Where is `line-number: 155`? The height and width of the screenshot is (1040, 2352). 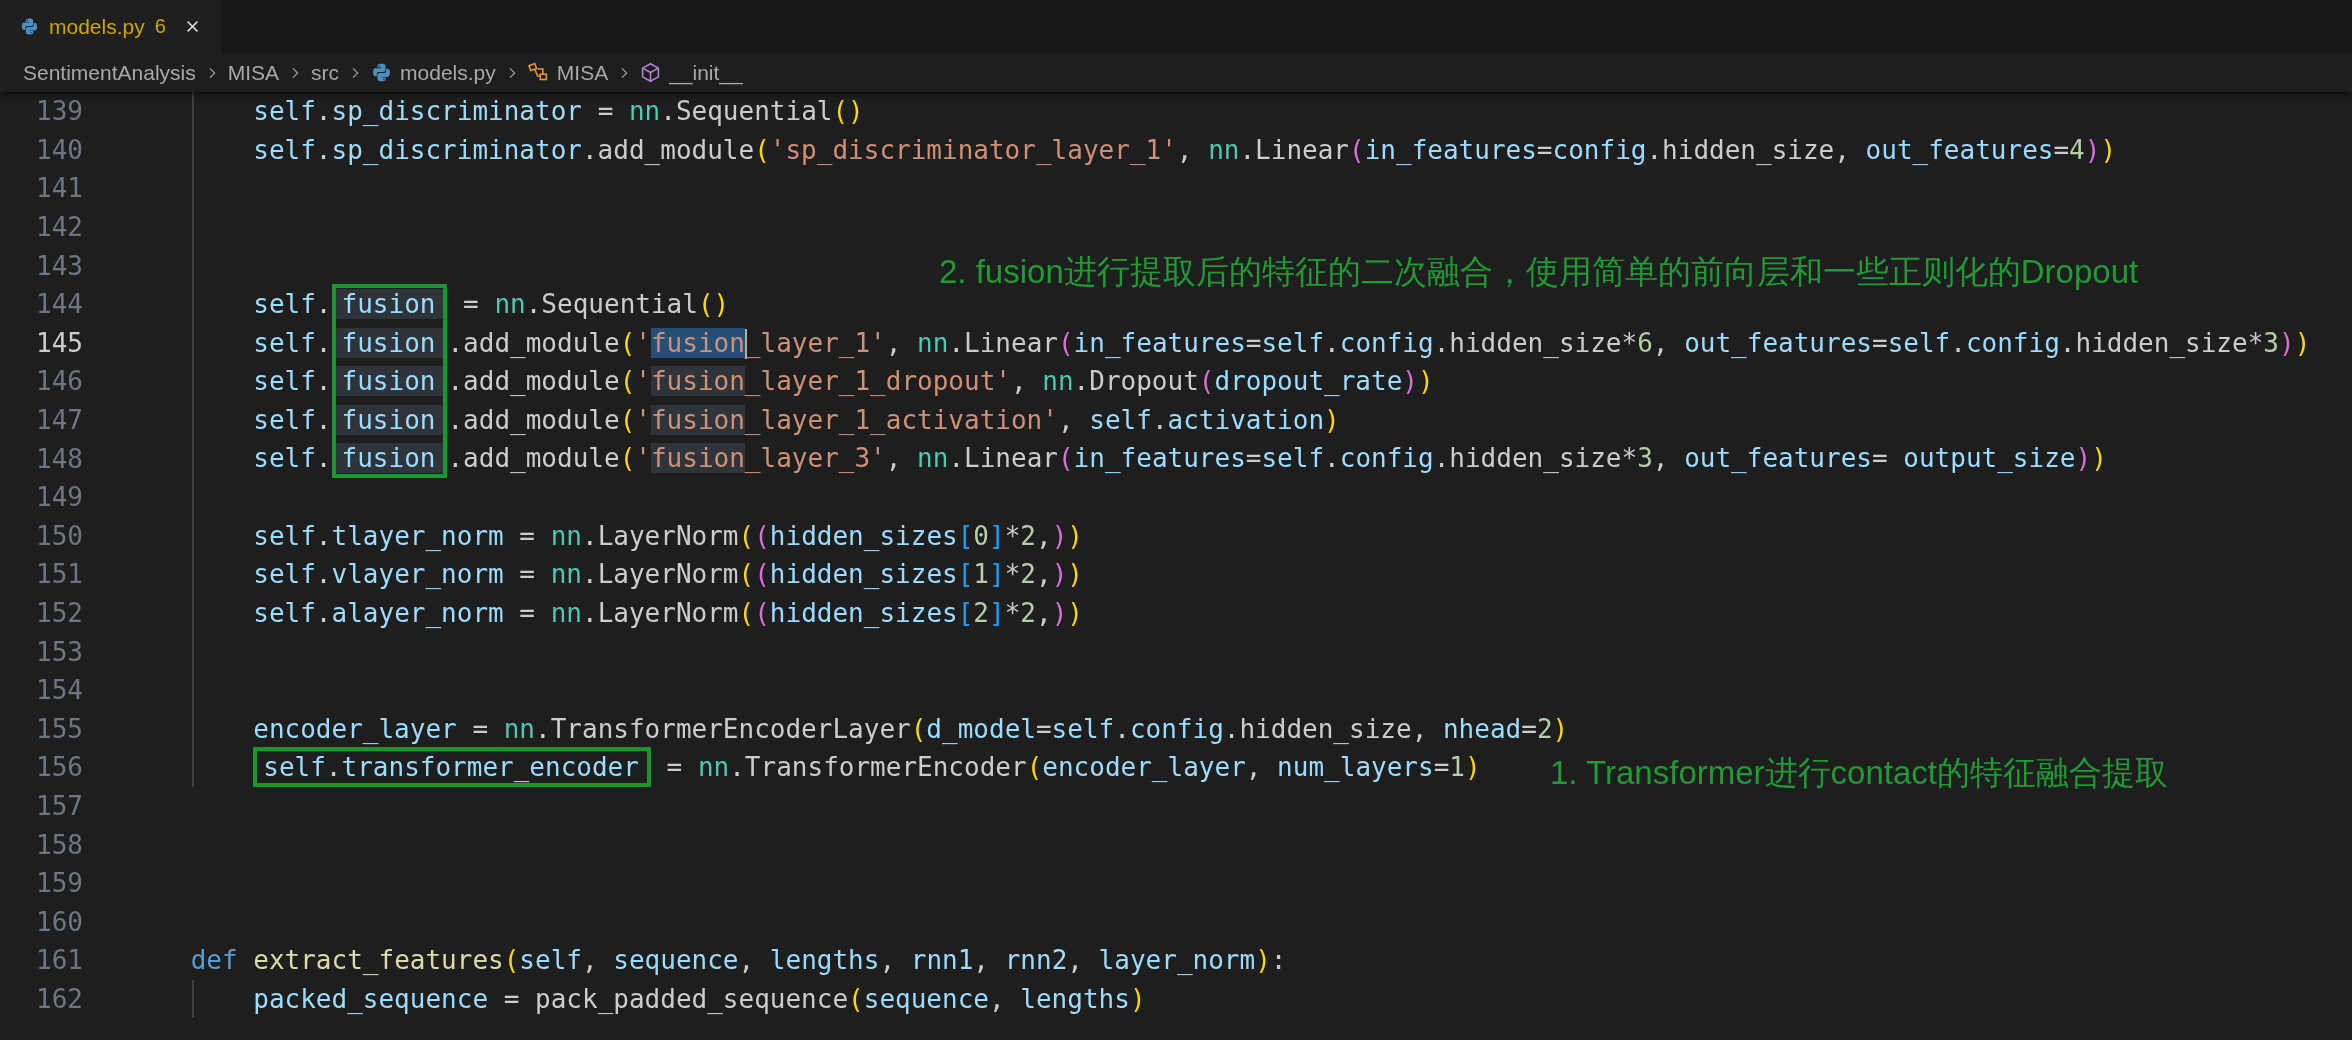
line-number: 155 is located at coordinates (59, 728).